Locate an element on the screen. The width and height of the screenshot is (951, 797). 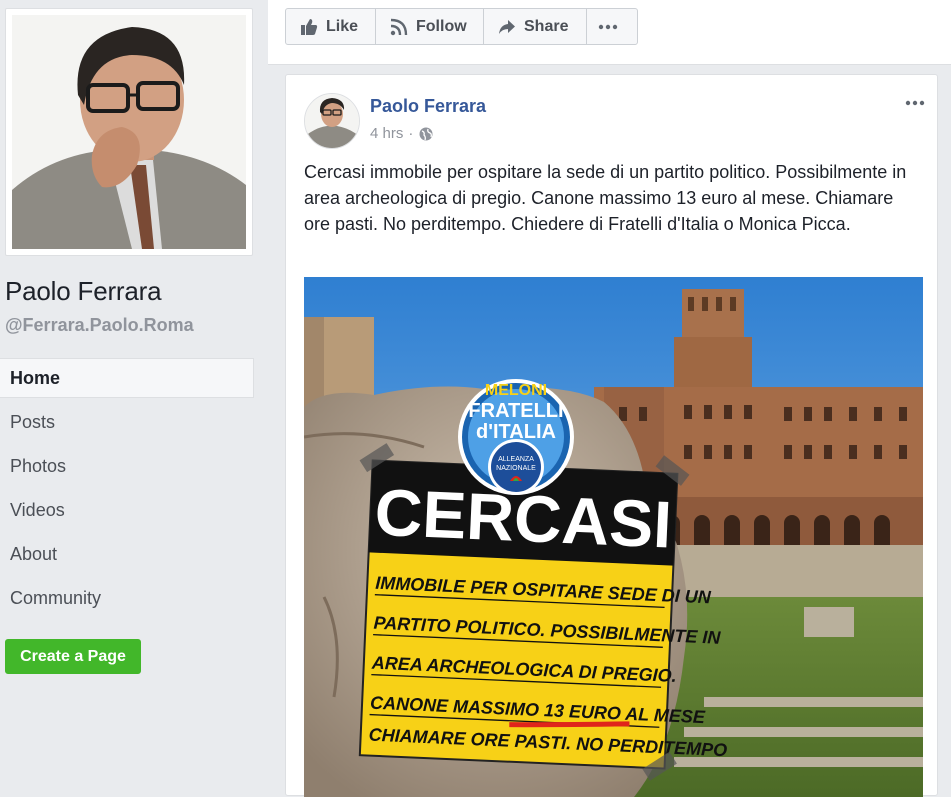
post-timestamp: 4 hrs is located at coordinates (386, 133).